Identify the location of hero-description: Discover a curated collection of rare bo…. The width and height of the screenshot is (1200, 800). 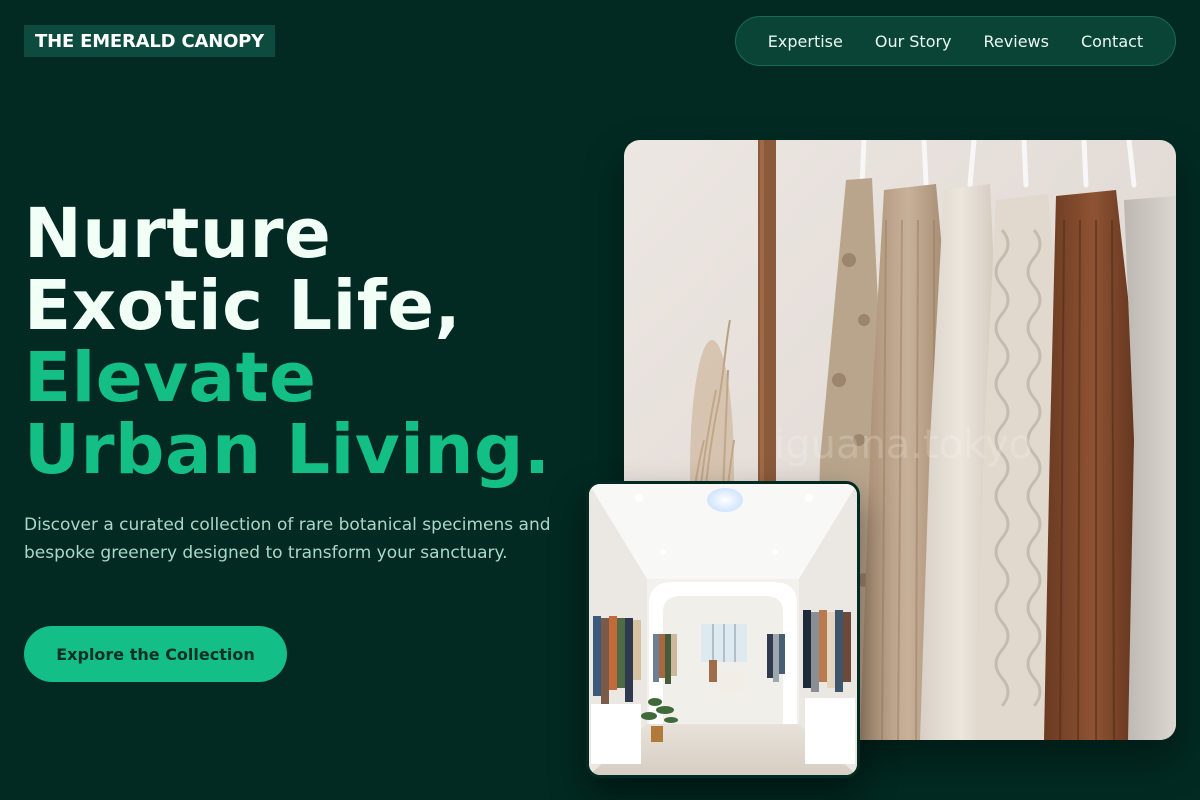
(287, 539).